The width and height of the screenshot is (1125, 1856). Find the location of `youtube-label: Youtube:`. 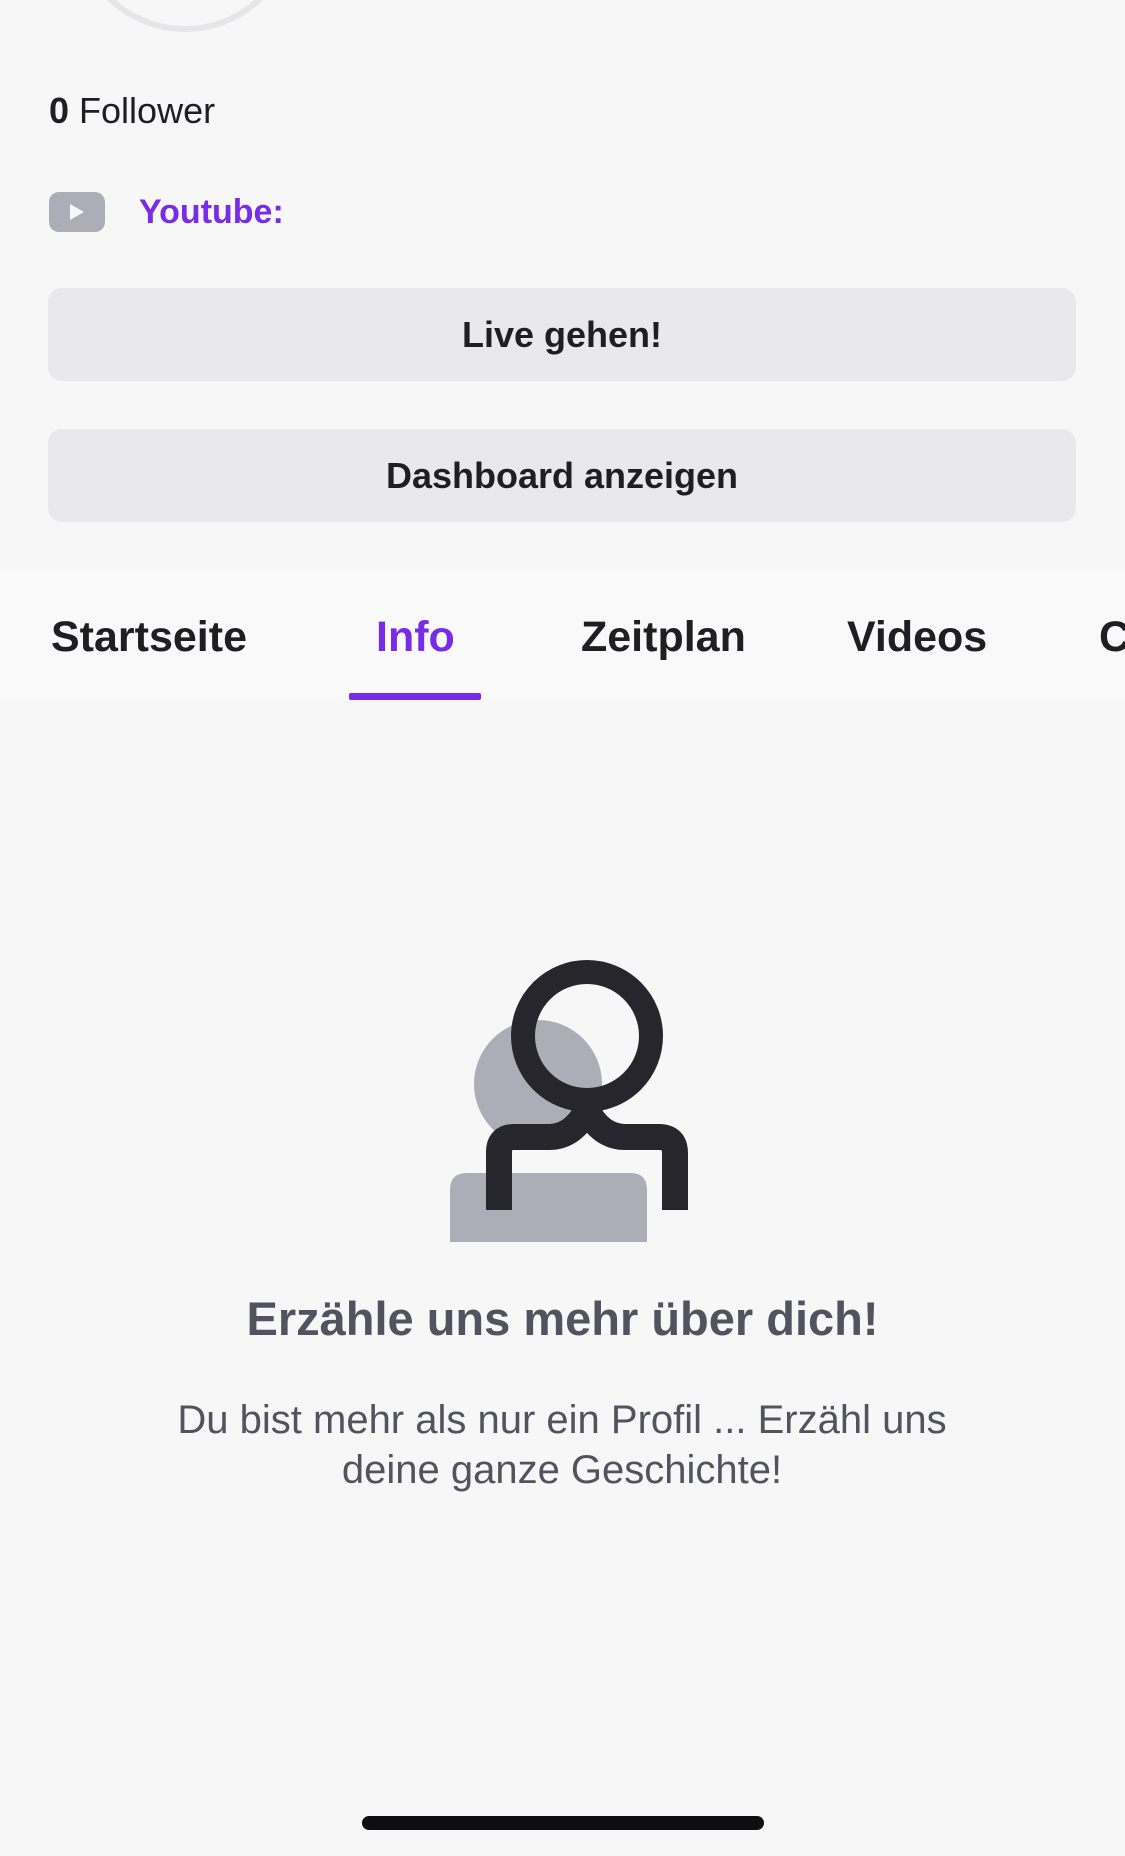

youtube-label: Youtube: is located at coordinates (211, 211).